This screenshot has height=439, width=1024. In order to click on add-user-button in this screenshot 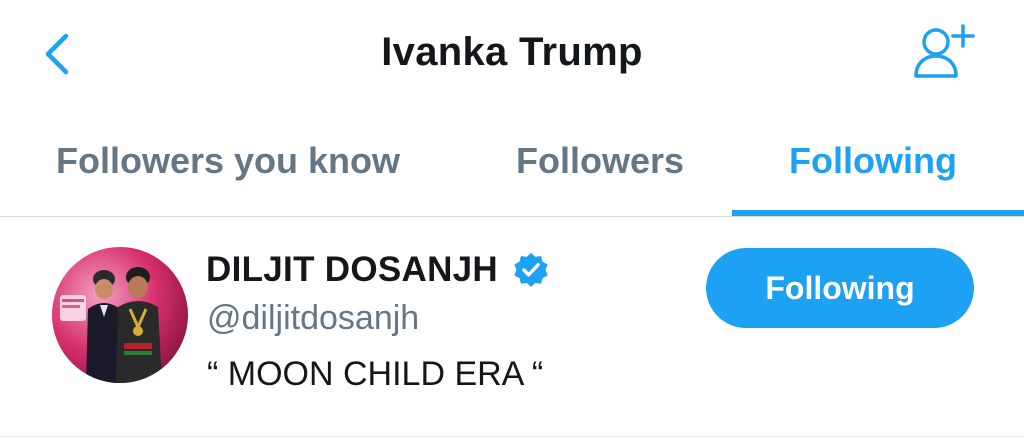, I will do `click(945, 53)`.